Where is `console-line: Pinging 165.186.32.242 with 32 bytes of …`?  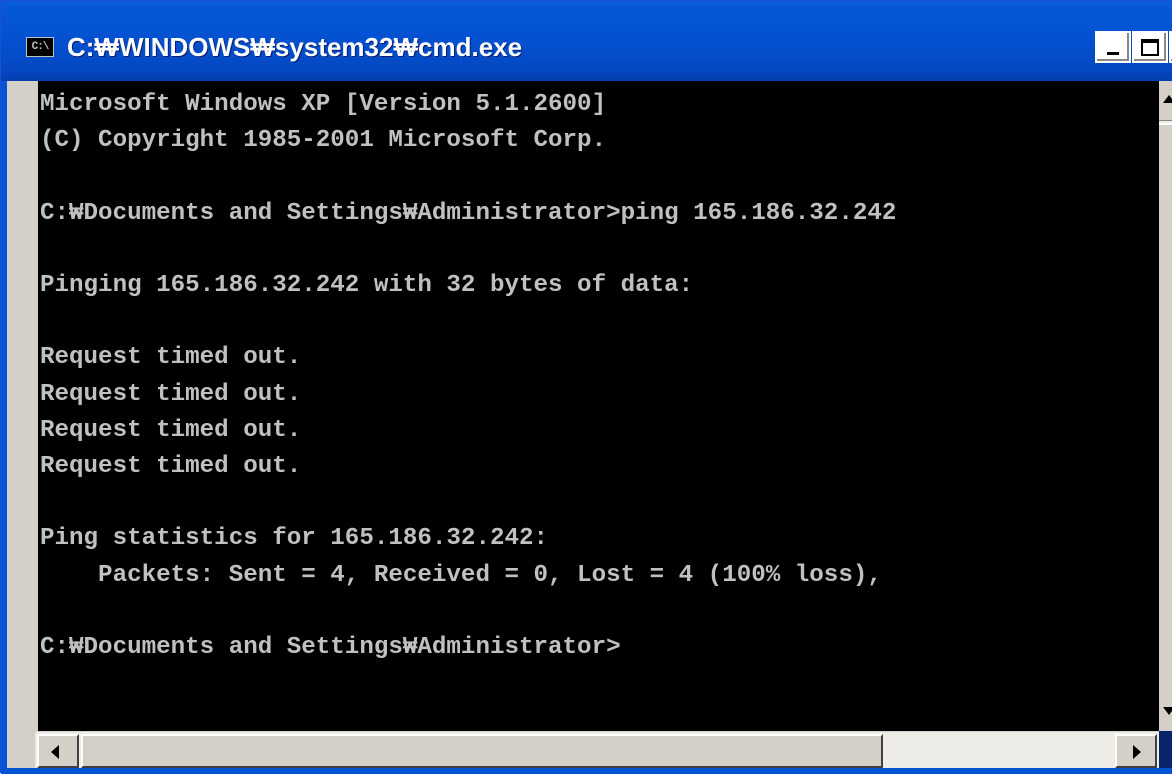
console-line: Pinging 165.186.32.242 with 32 bytes of … is located at coordinates (367, 286).